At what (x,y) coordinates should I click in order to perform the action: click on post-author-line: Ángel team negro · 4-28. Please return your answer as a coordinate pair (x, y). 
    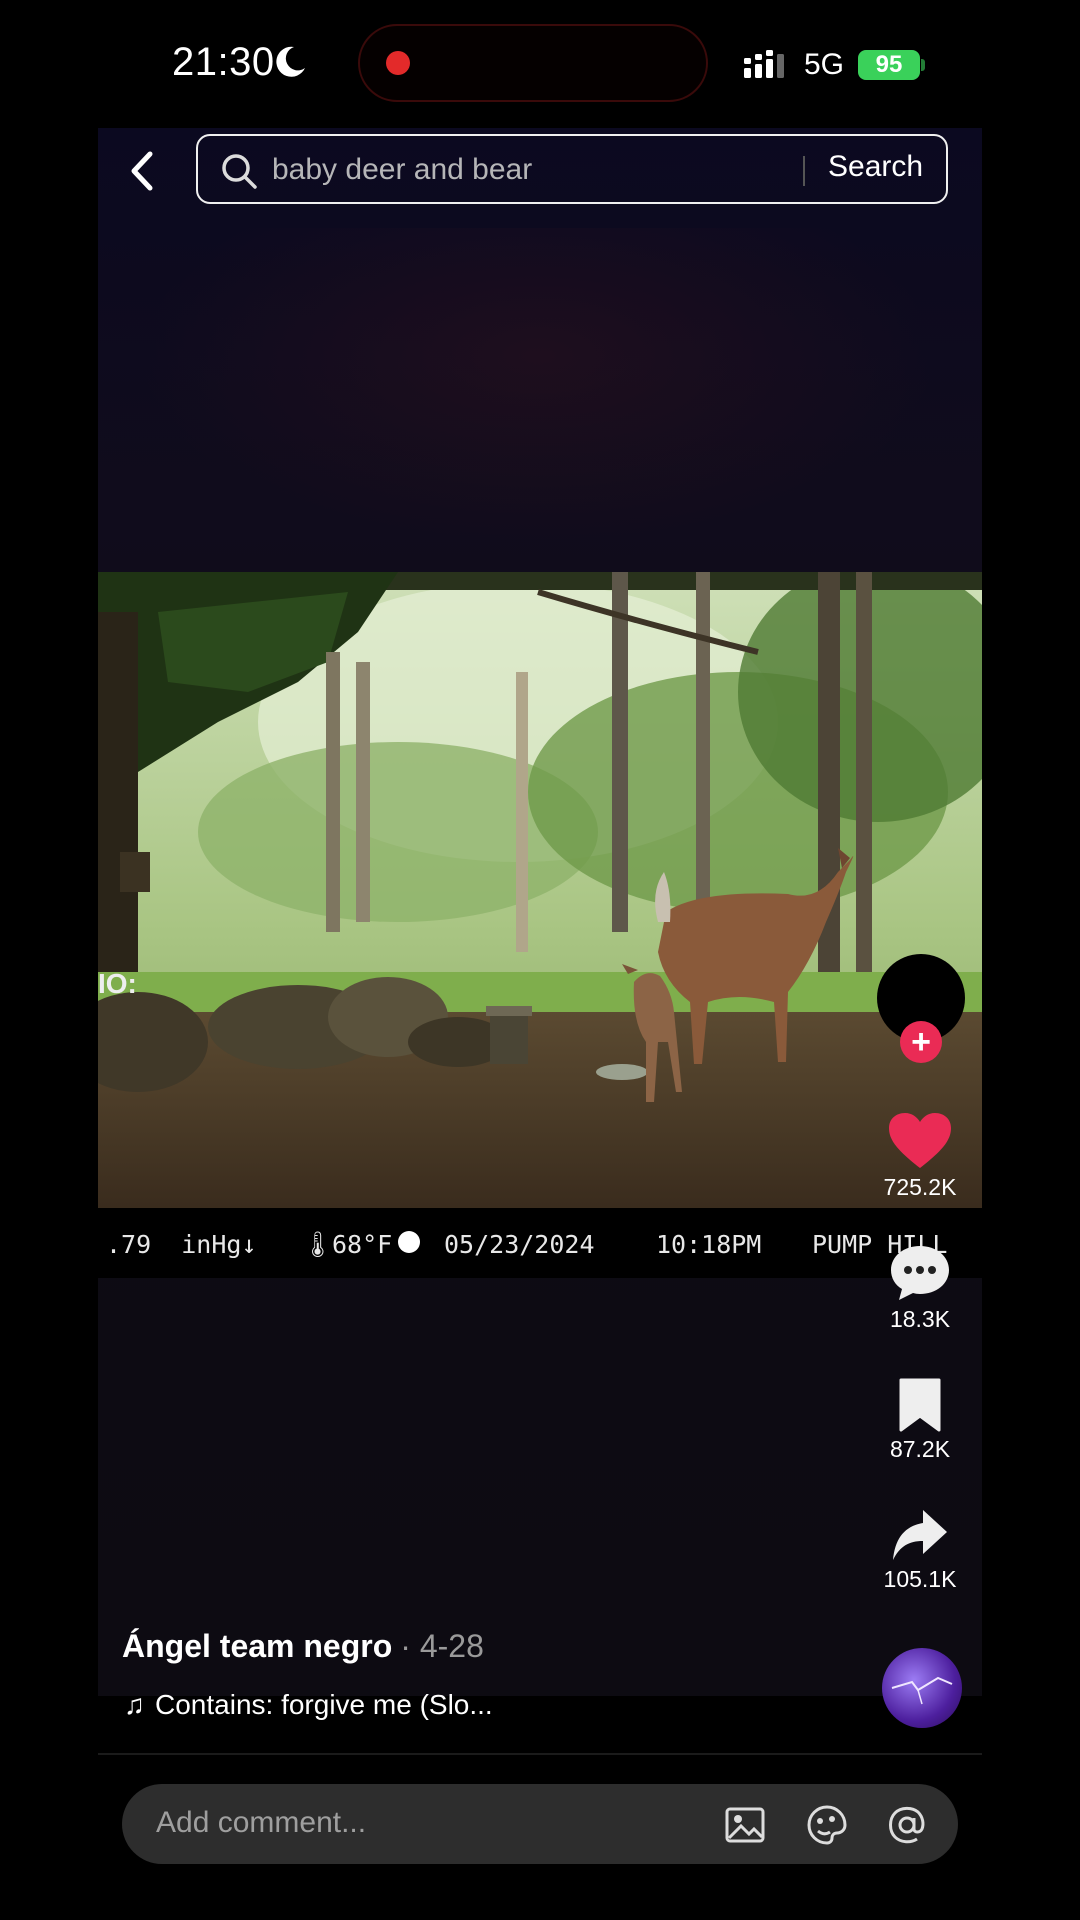
    Looking at the image, I should click on (303, 1646).